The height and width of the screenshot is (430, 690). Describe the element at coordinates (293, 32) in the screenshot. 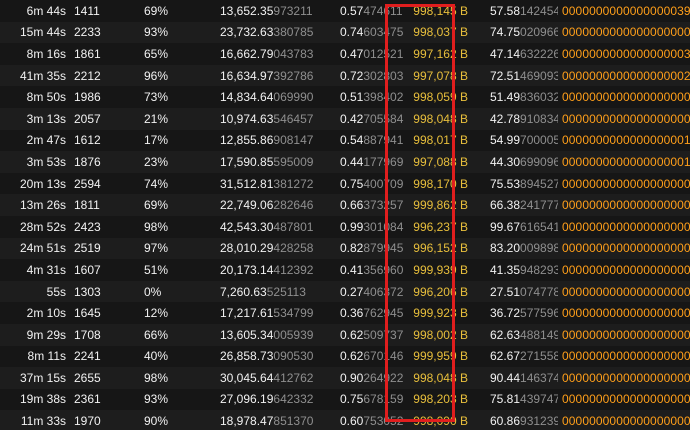

I see `value-fraction: 380785` at that location.